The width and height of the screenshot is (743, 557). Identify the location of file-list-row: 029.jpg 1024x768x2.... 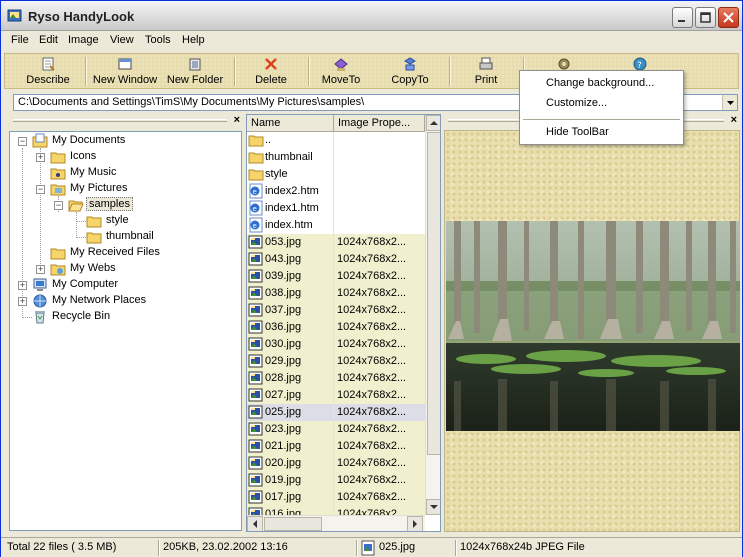
(336, 361).